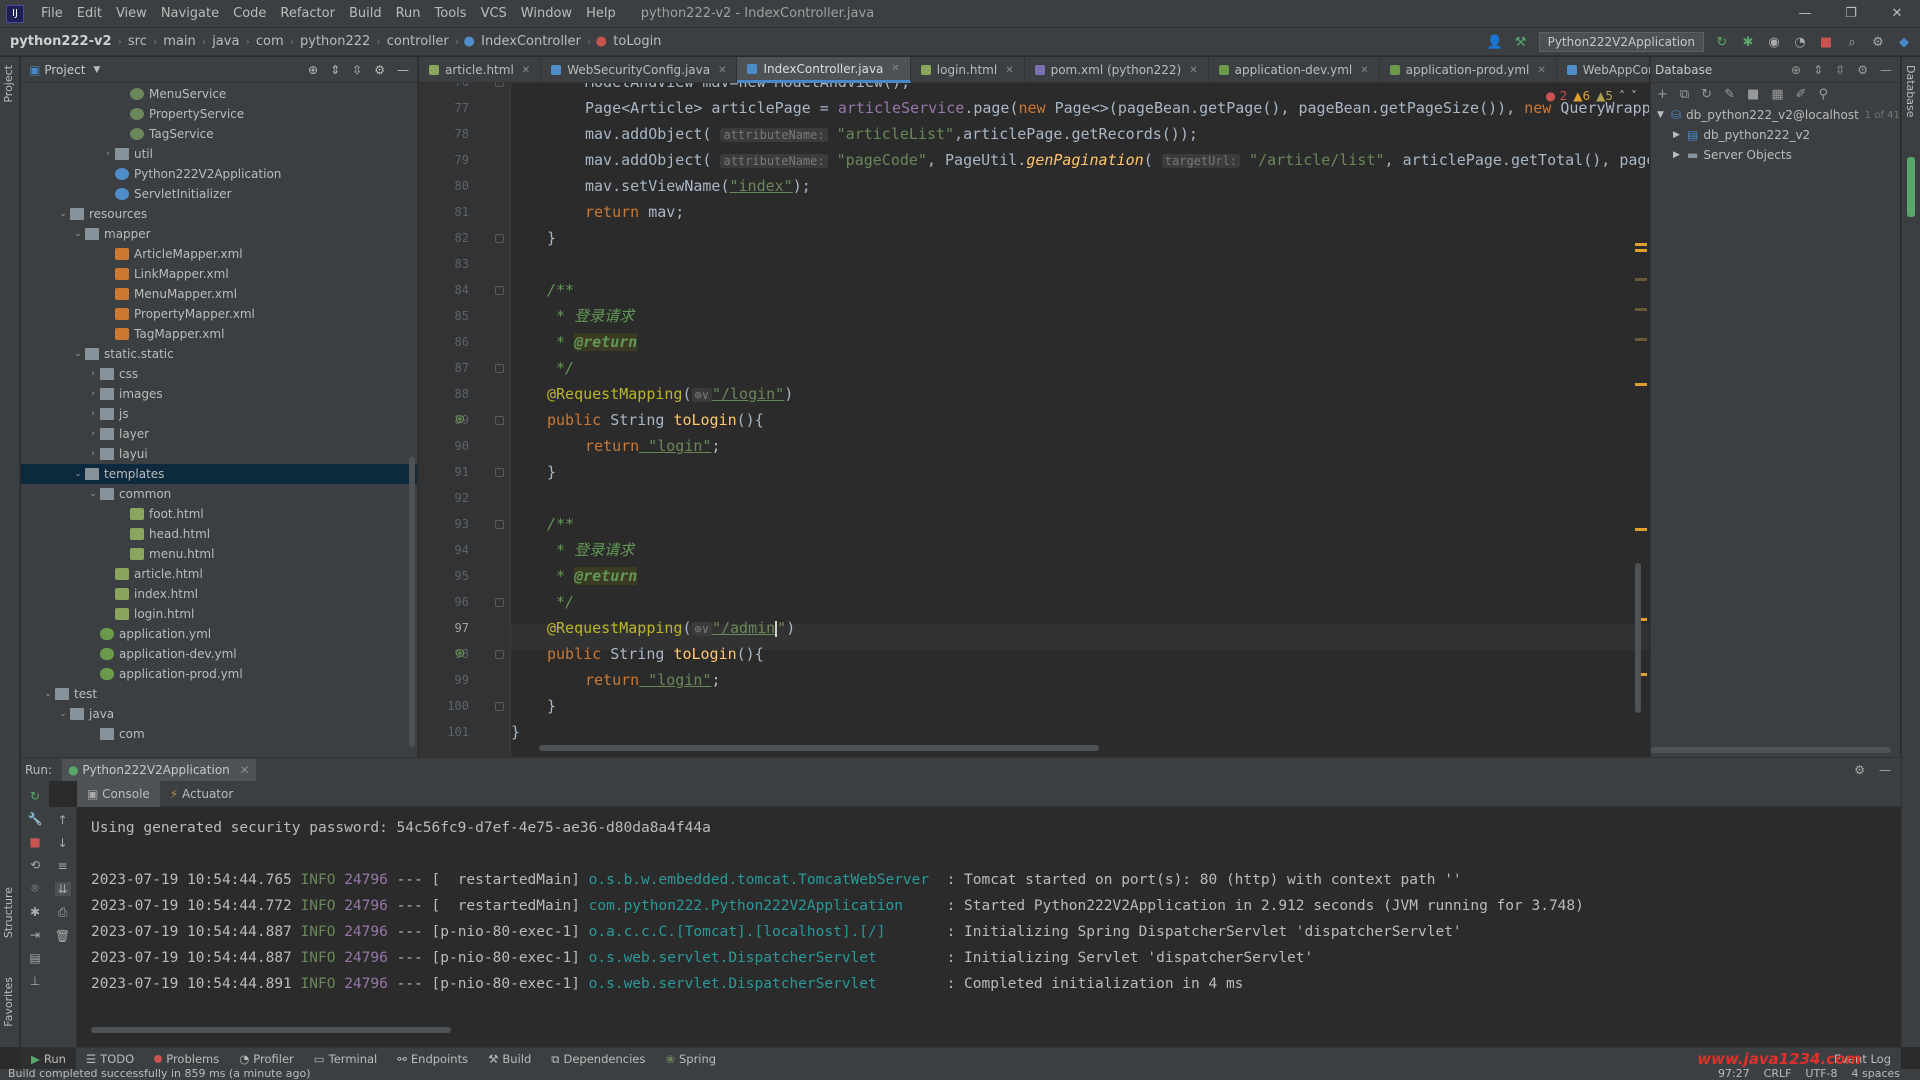  What do you see at coordinates (819, 748) in the screenshot?
I see `editor-horizontal-scrollbar` at bounding box center [819, 748].